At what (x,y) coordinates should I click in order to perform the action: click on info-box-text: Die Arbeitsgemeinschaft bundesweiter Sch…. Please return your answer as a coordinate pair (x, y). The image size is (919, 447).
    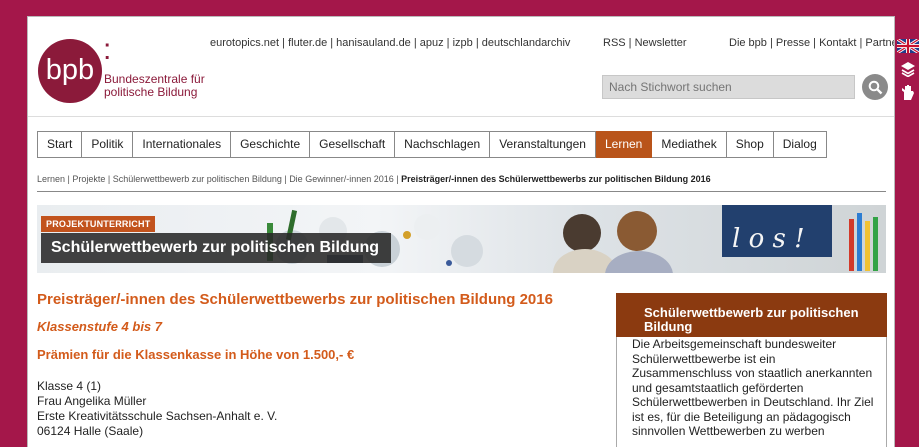
    Looking at the image, I should click on (751, 392).